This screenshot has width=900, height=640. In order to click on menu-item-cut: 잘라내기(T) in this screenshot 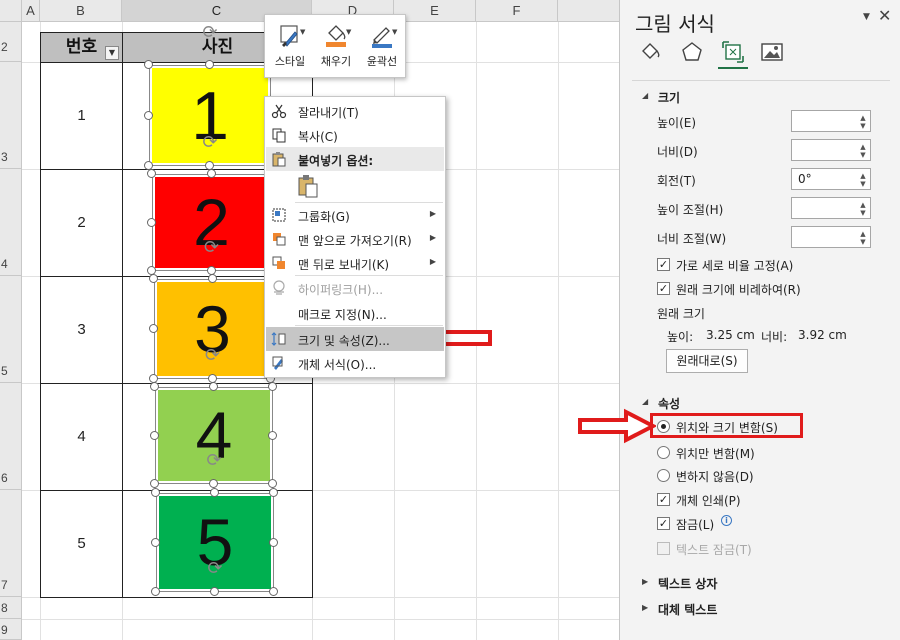, I will do `click(355, 111)`.